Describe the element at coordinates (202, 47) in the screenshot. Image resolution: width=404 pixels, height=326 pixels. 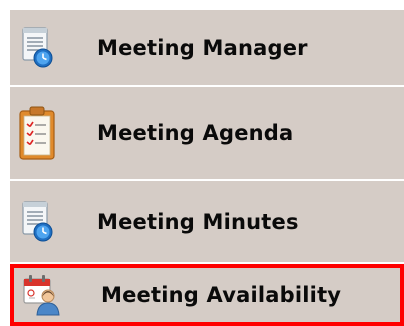
I see `menu-item-label: Meeting Manager` at that location.